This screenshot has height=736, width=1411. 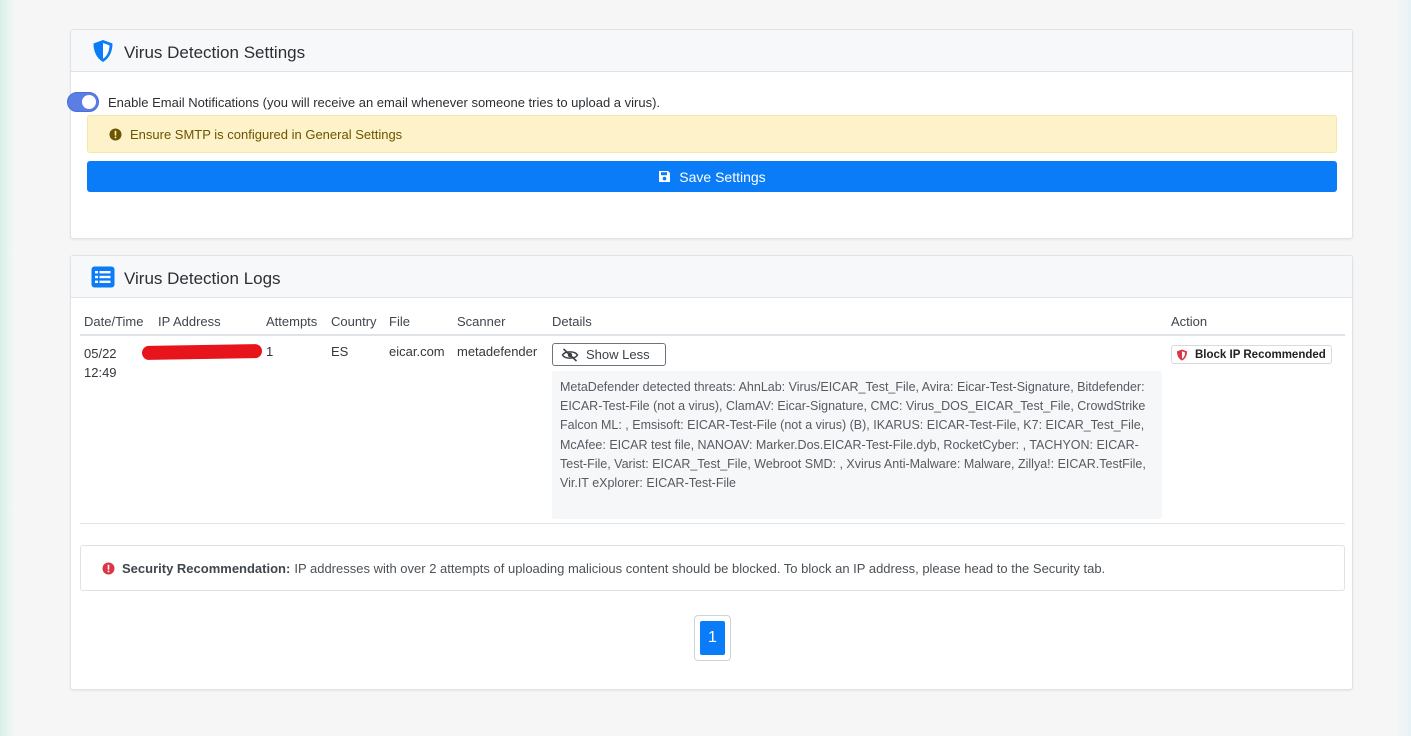 What do you see at coordinates (1189, 321) in the screenshot?
I see `column-header-action: Action` at bounding box center [1189, 321].